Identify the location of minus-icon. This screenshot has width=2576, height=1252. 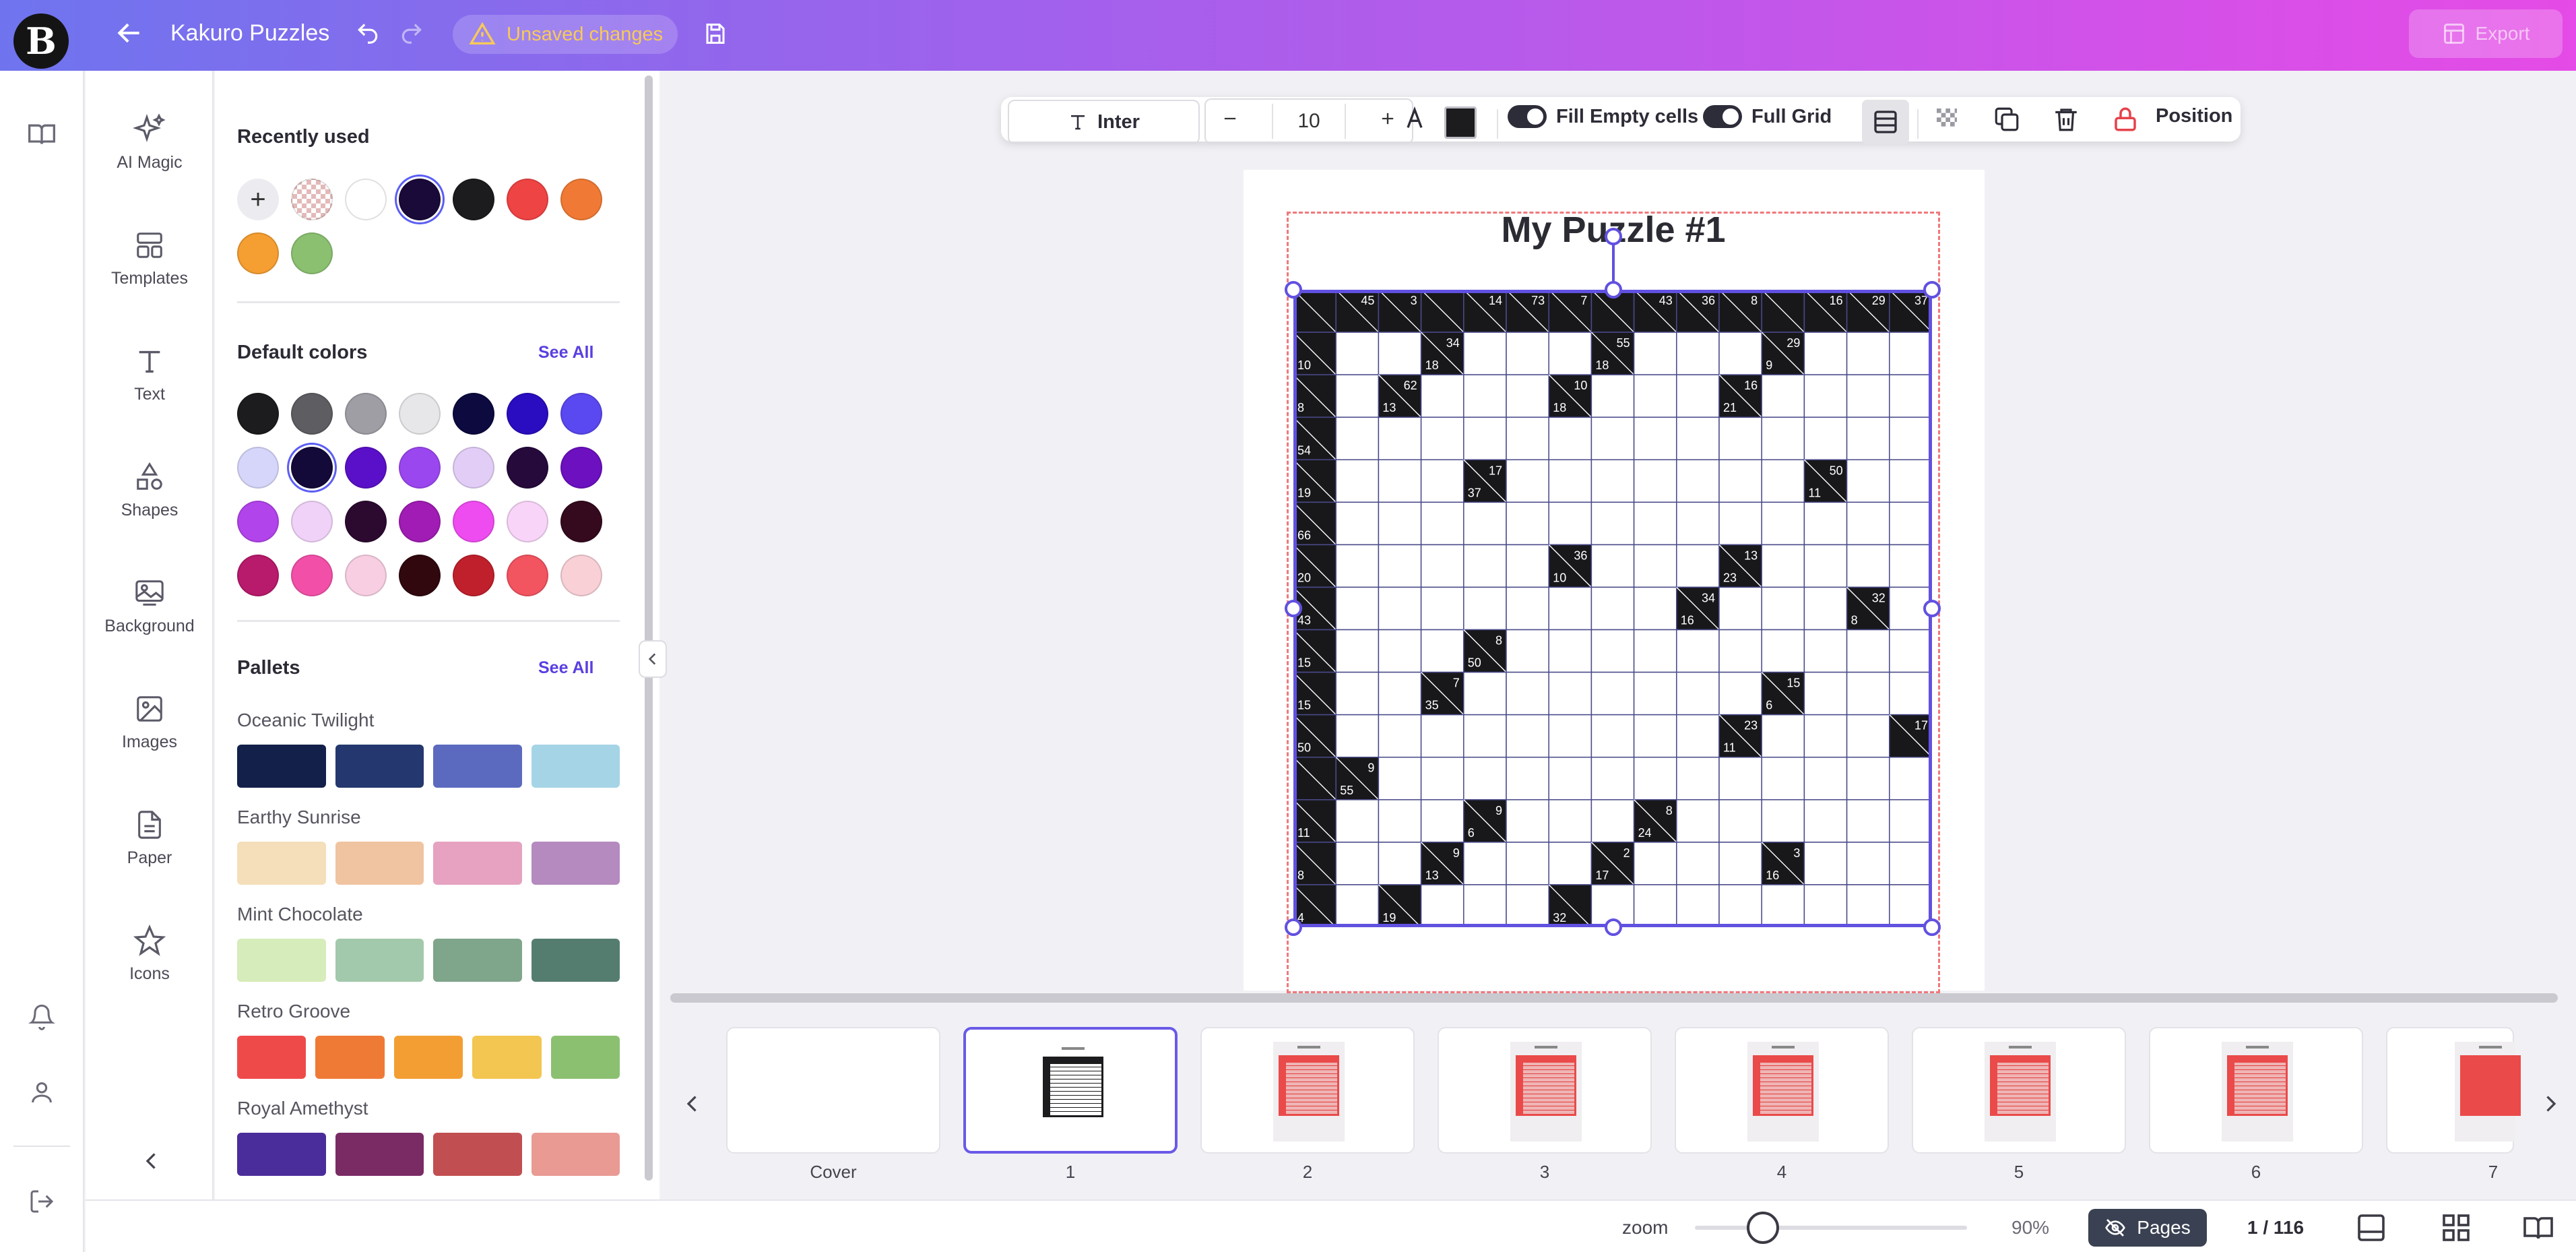
(1230, 121).